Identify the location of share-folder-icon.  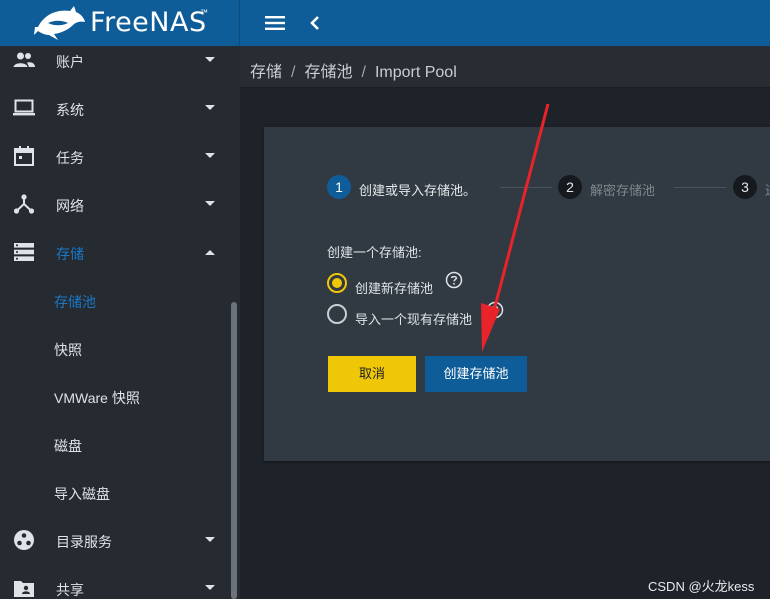
(24, 589).